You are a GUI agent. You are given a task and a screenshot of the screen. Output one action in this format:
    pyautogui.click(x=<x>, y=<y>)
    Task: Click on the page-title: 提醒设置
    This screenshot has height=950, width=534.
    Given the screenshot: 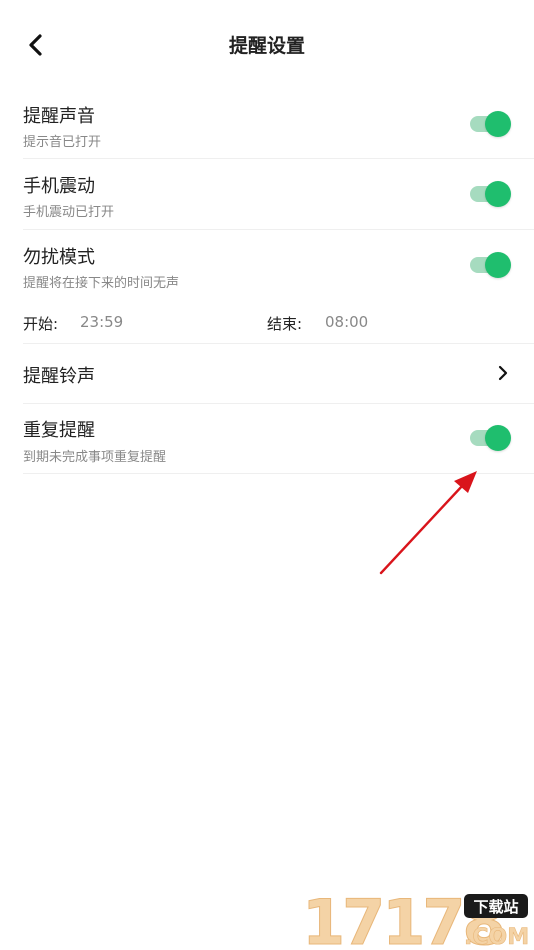 What is the action you would take?
    pyautogui.click(x=266, y=46)
    